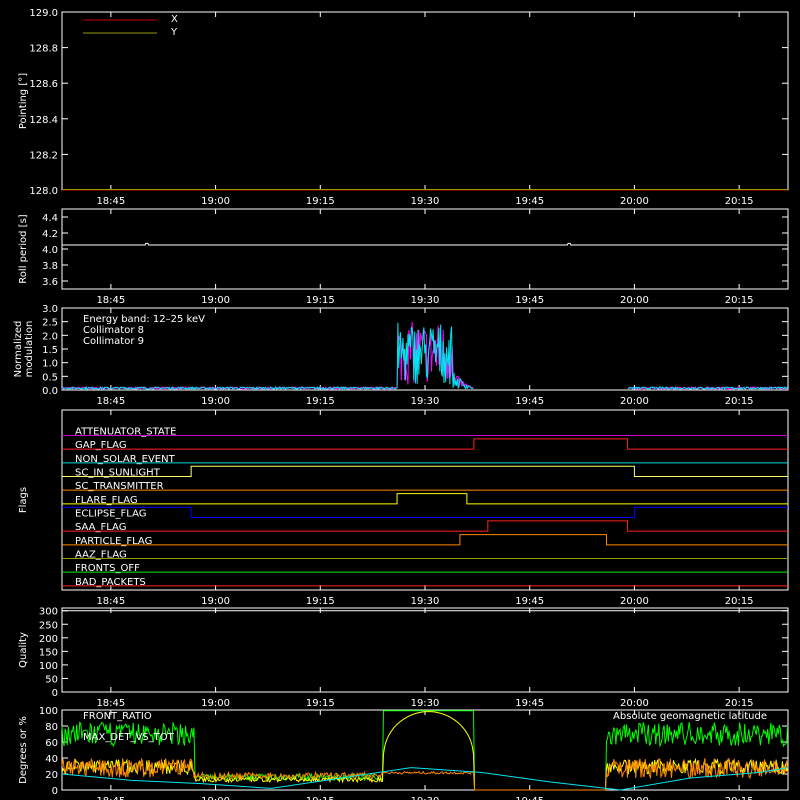 The width and height of the screenshot is (800, 800). I want to click on legend-label-Y: Y, so click(174, 32).